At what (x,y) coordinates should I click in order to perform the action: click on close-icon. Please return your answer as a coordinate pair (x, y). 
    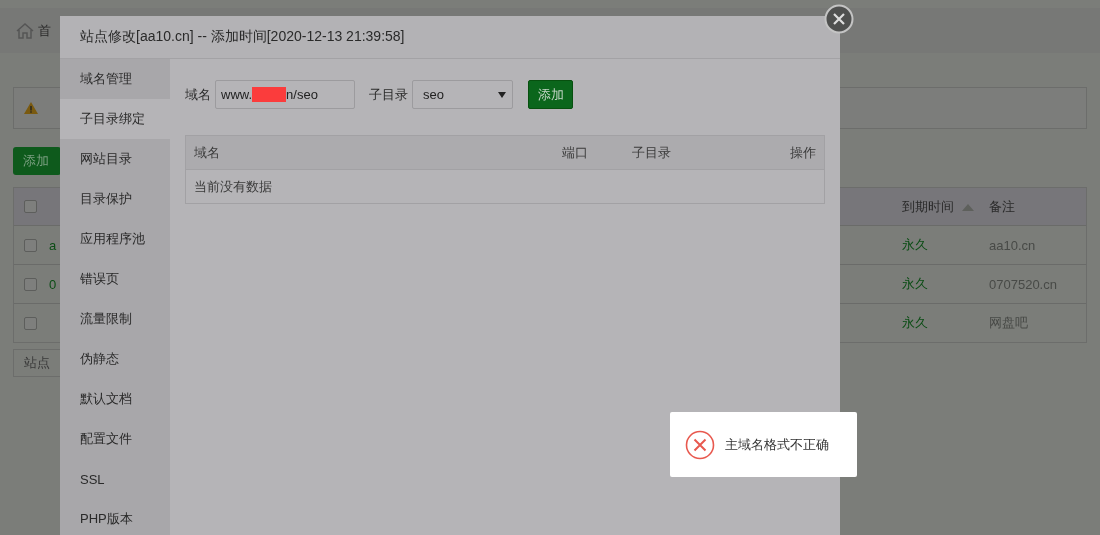
    Looking at the image, I should click on (839, 19).